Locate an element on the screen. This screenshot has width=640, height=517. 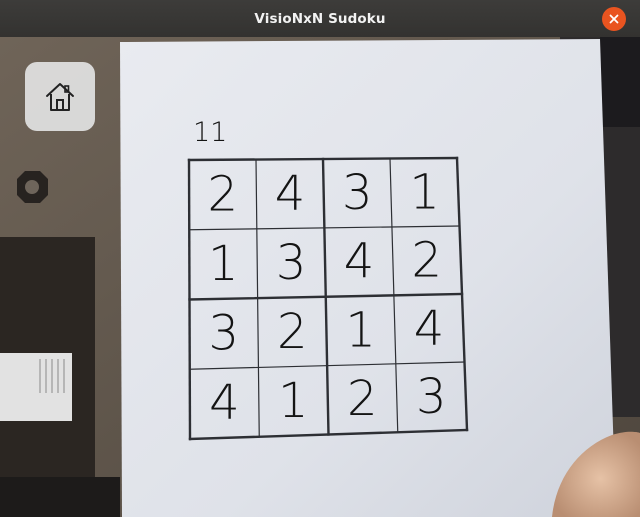
title-bar: VisioNxN Sudoku is located at coordinates (320, 18).